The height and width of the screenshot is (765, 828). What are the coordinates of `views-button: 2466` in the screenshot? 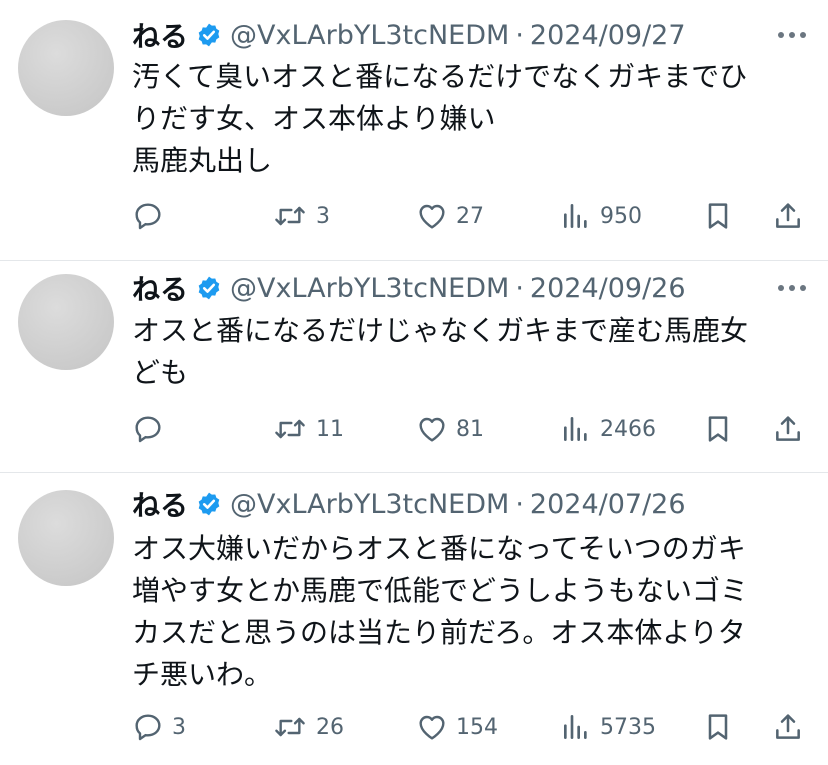 It's located at (608, 429).